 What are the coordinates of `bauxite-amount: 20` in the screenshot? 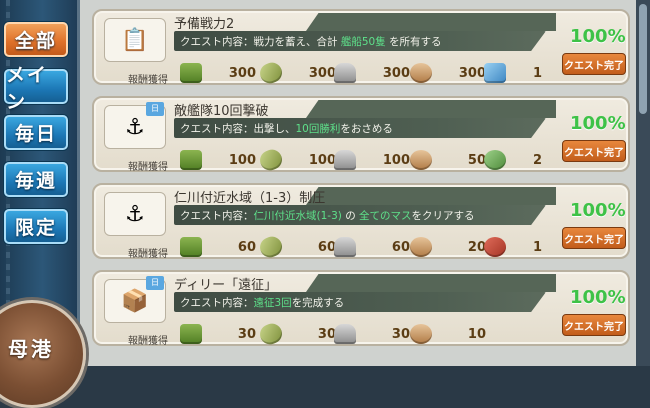 It's located at (476, 247).